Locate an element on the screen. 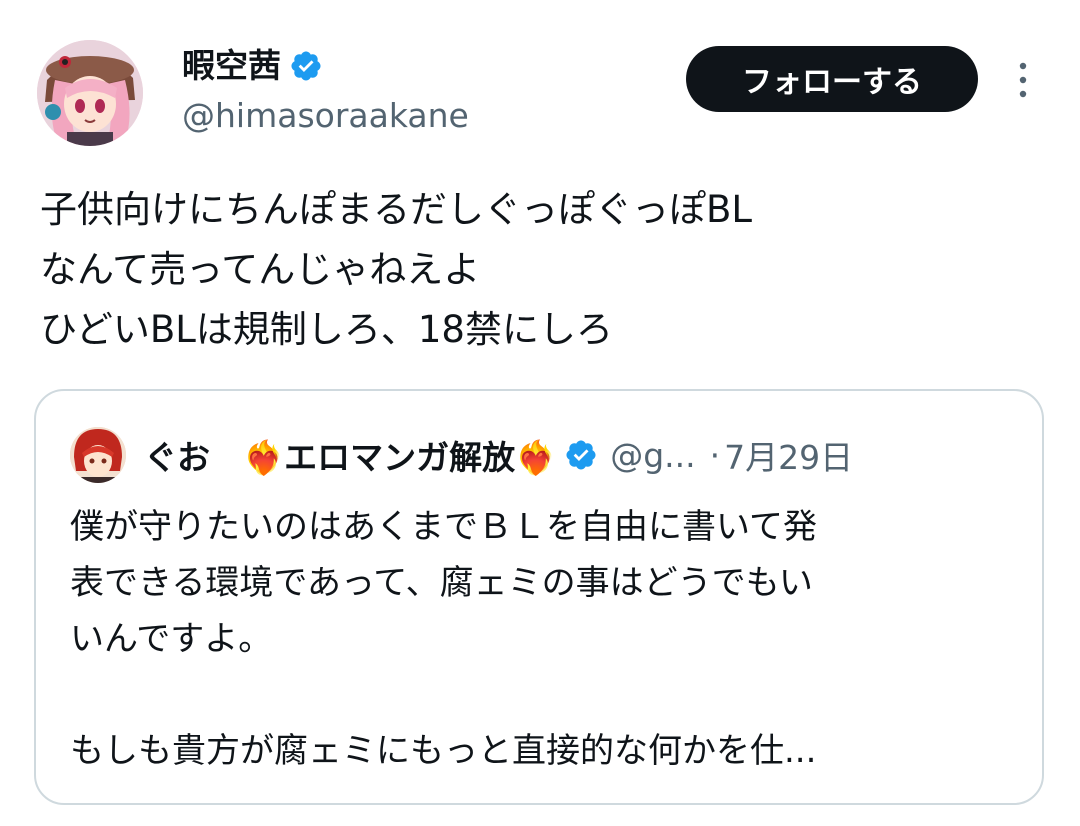  tweet-text-line: ひどいBLは規制しろ、18禁にしろ is located at coordinates (326, 329).